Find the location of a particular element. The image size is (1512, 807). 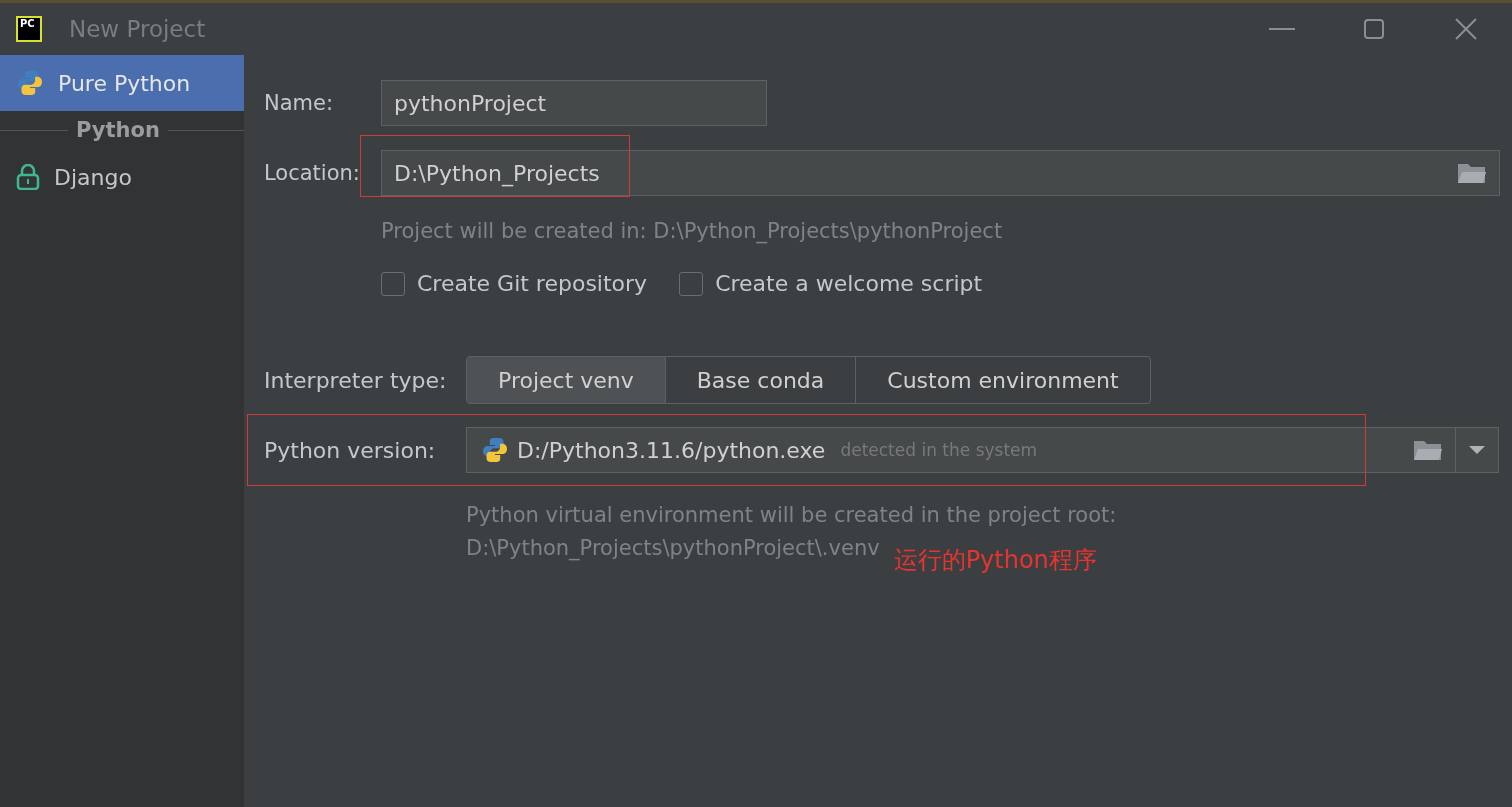

field-label: Python version: is located at coordinates (350, 450).